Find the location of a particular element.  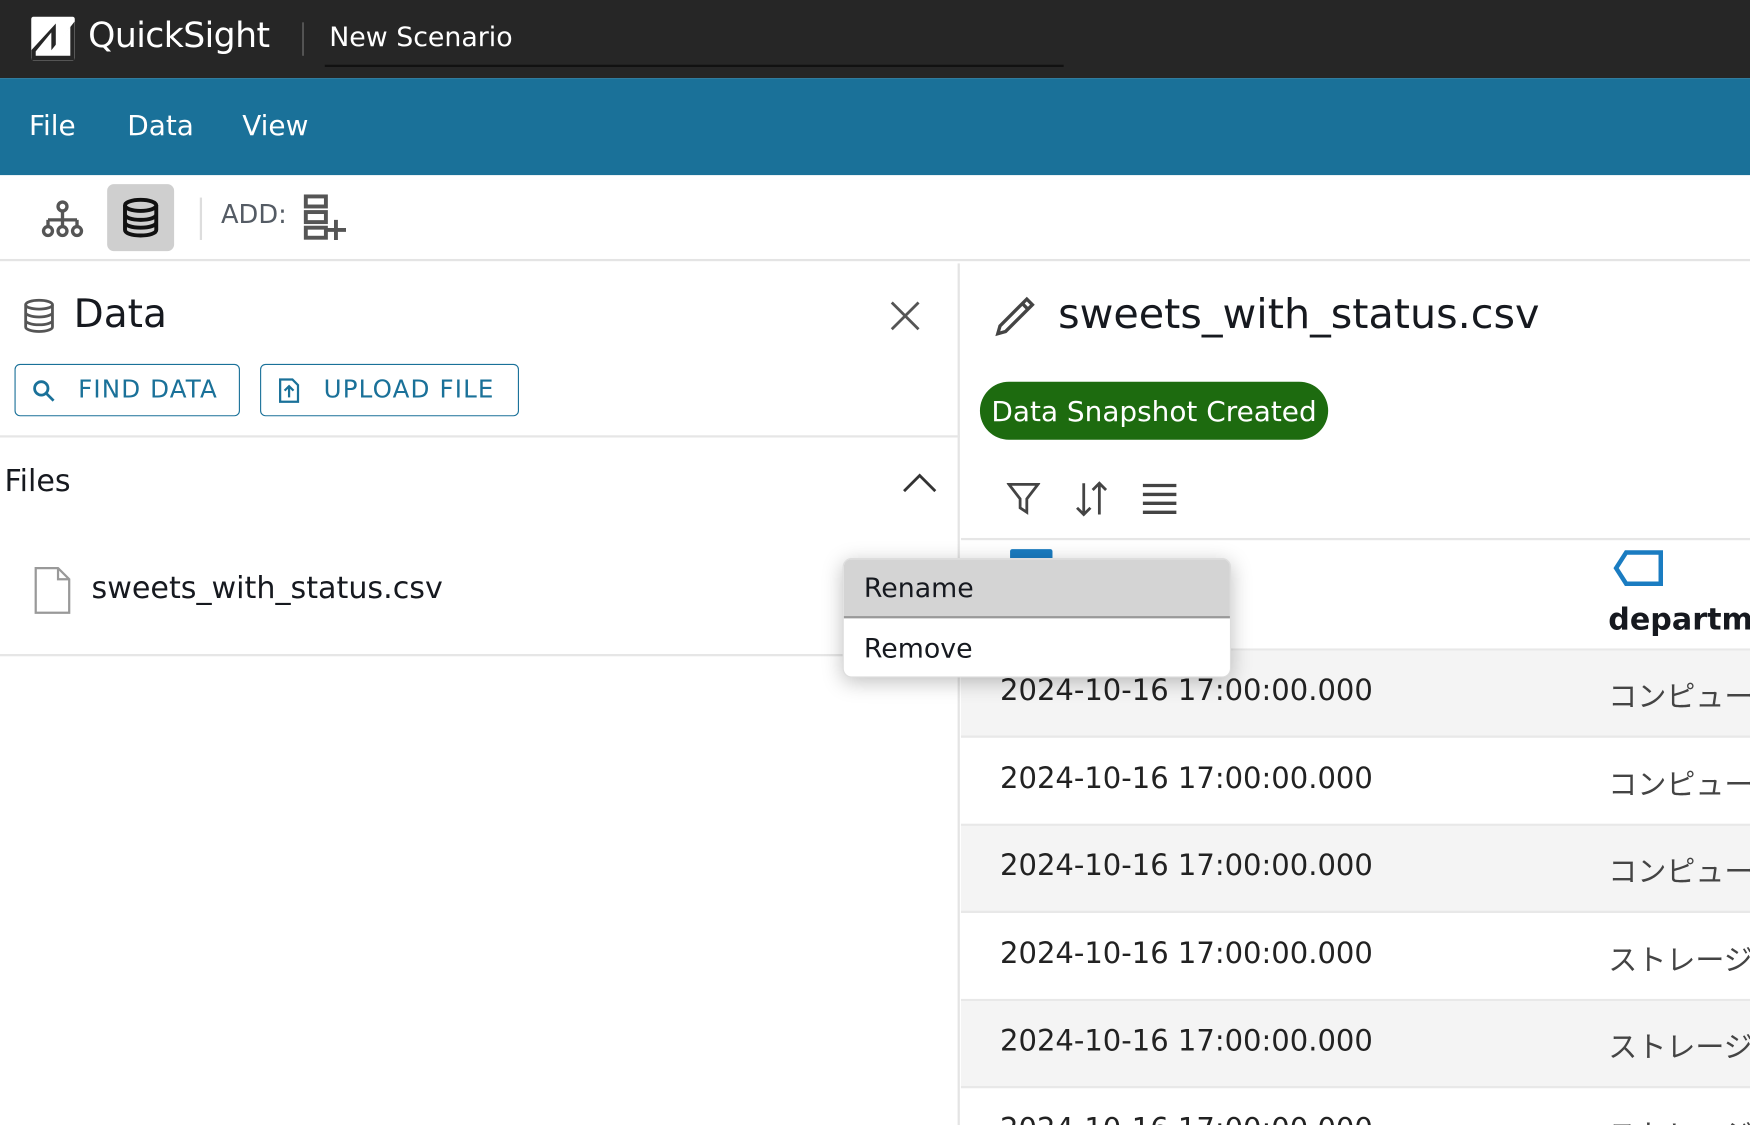

title-underline is located at coordinates (694, 65).